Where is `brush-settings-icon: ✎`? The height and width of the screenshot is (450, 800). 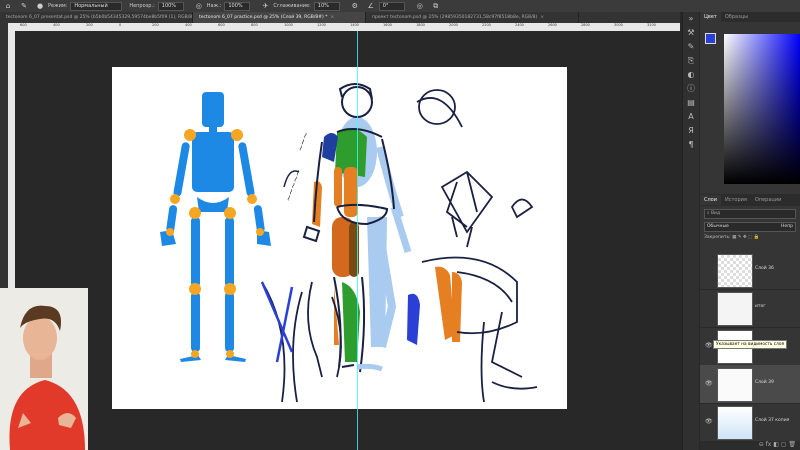 brush-settings-icon: ✎ is located at coordinates (691, 47).